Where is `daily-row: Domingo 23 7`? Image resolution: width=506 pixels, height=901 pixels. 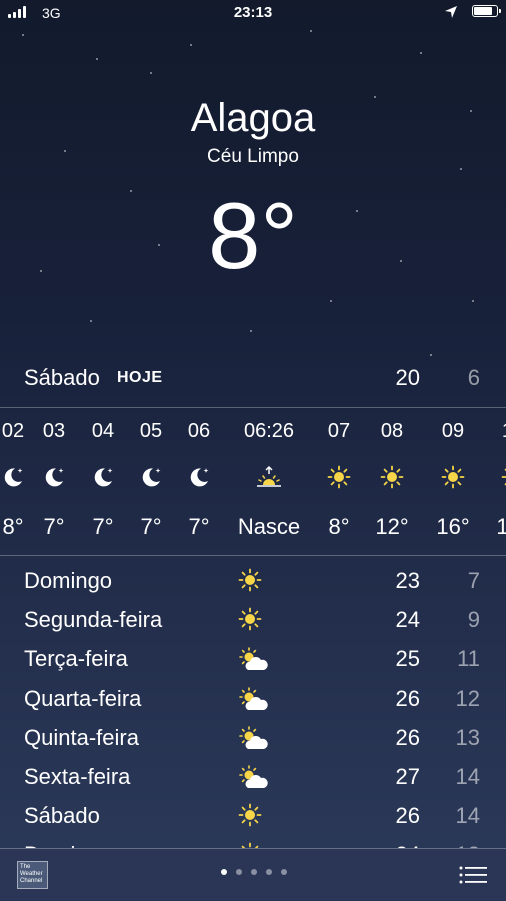
daily-row: Domingo 23 7 is located at coordinates (253, 581).